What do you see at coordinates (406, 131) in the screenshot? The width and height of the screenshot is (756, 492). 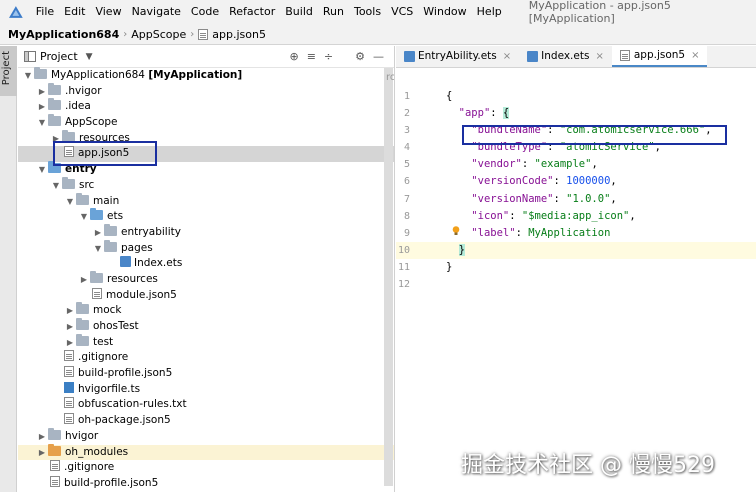 I see `line-number: 3` at bounding box center [406, 131].